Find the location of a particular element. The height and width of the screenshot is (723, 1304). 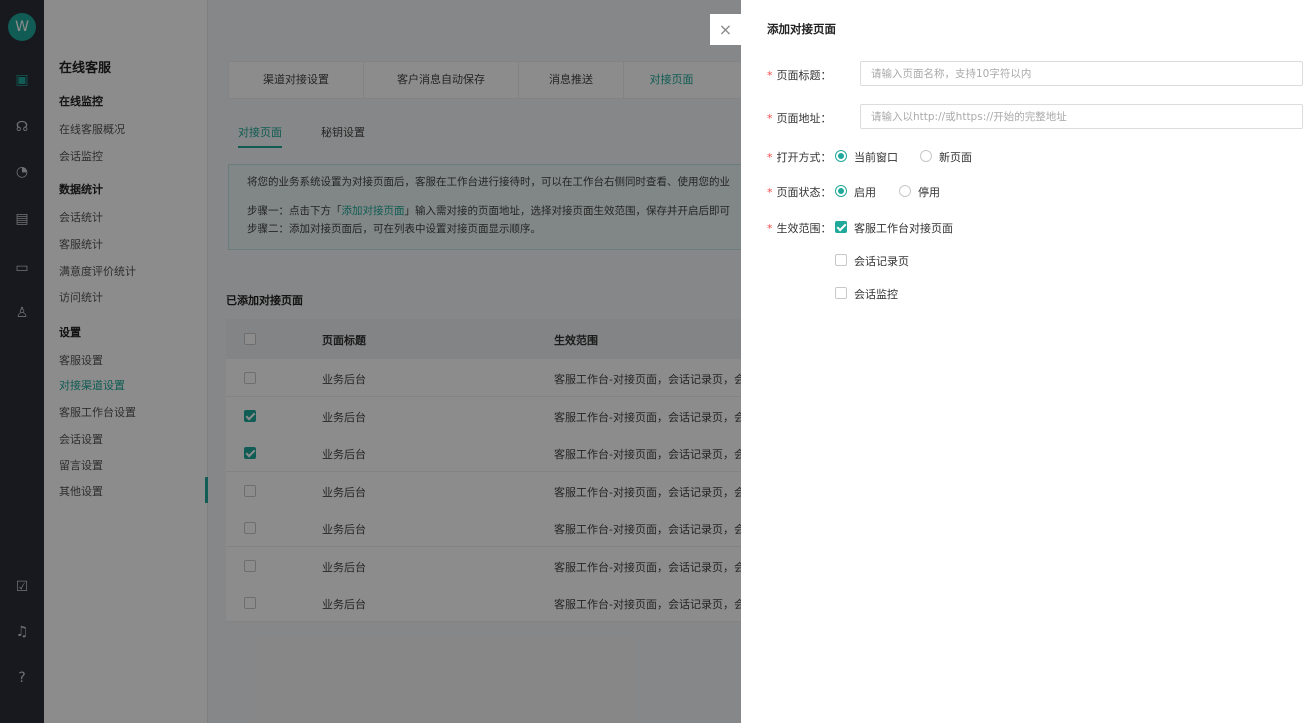

status-enable-label: 启用 is located at coordinates (865, 192).